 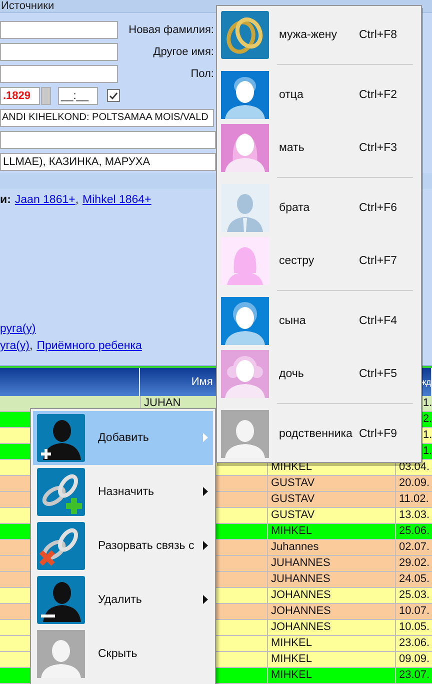 What do you see at coordinates (414, 563) in the screenshot?
I see `date-text: 29.02.` at bounding box center [414, 563].